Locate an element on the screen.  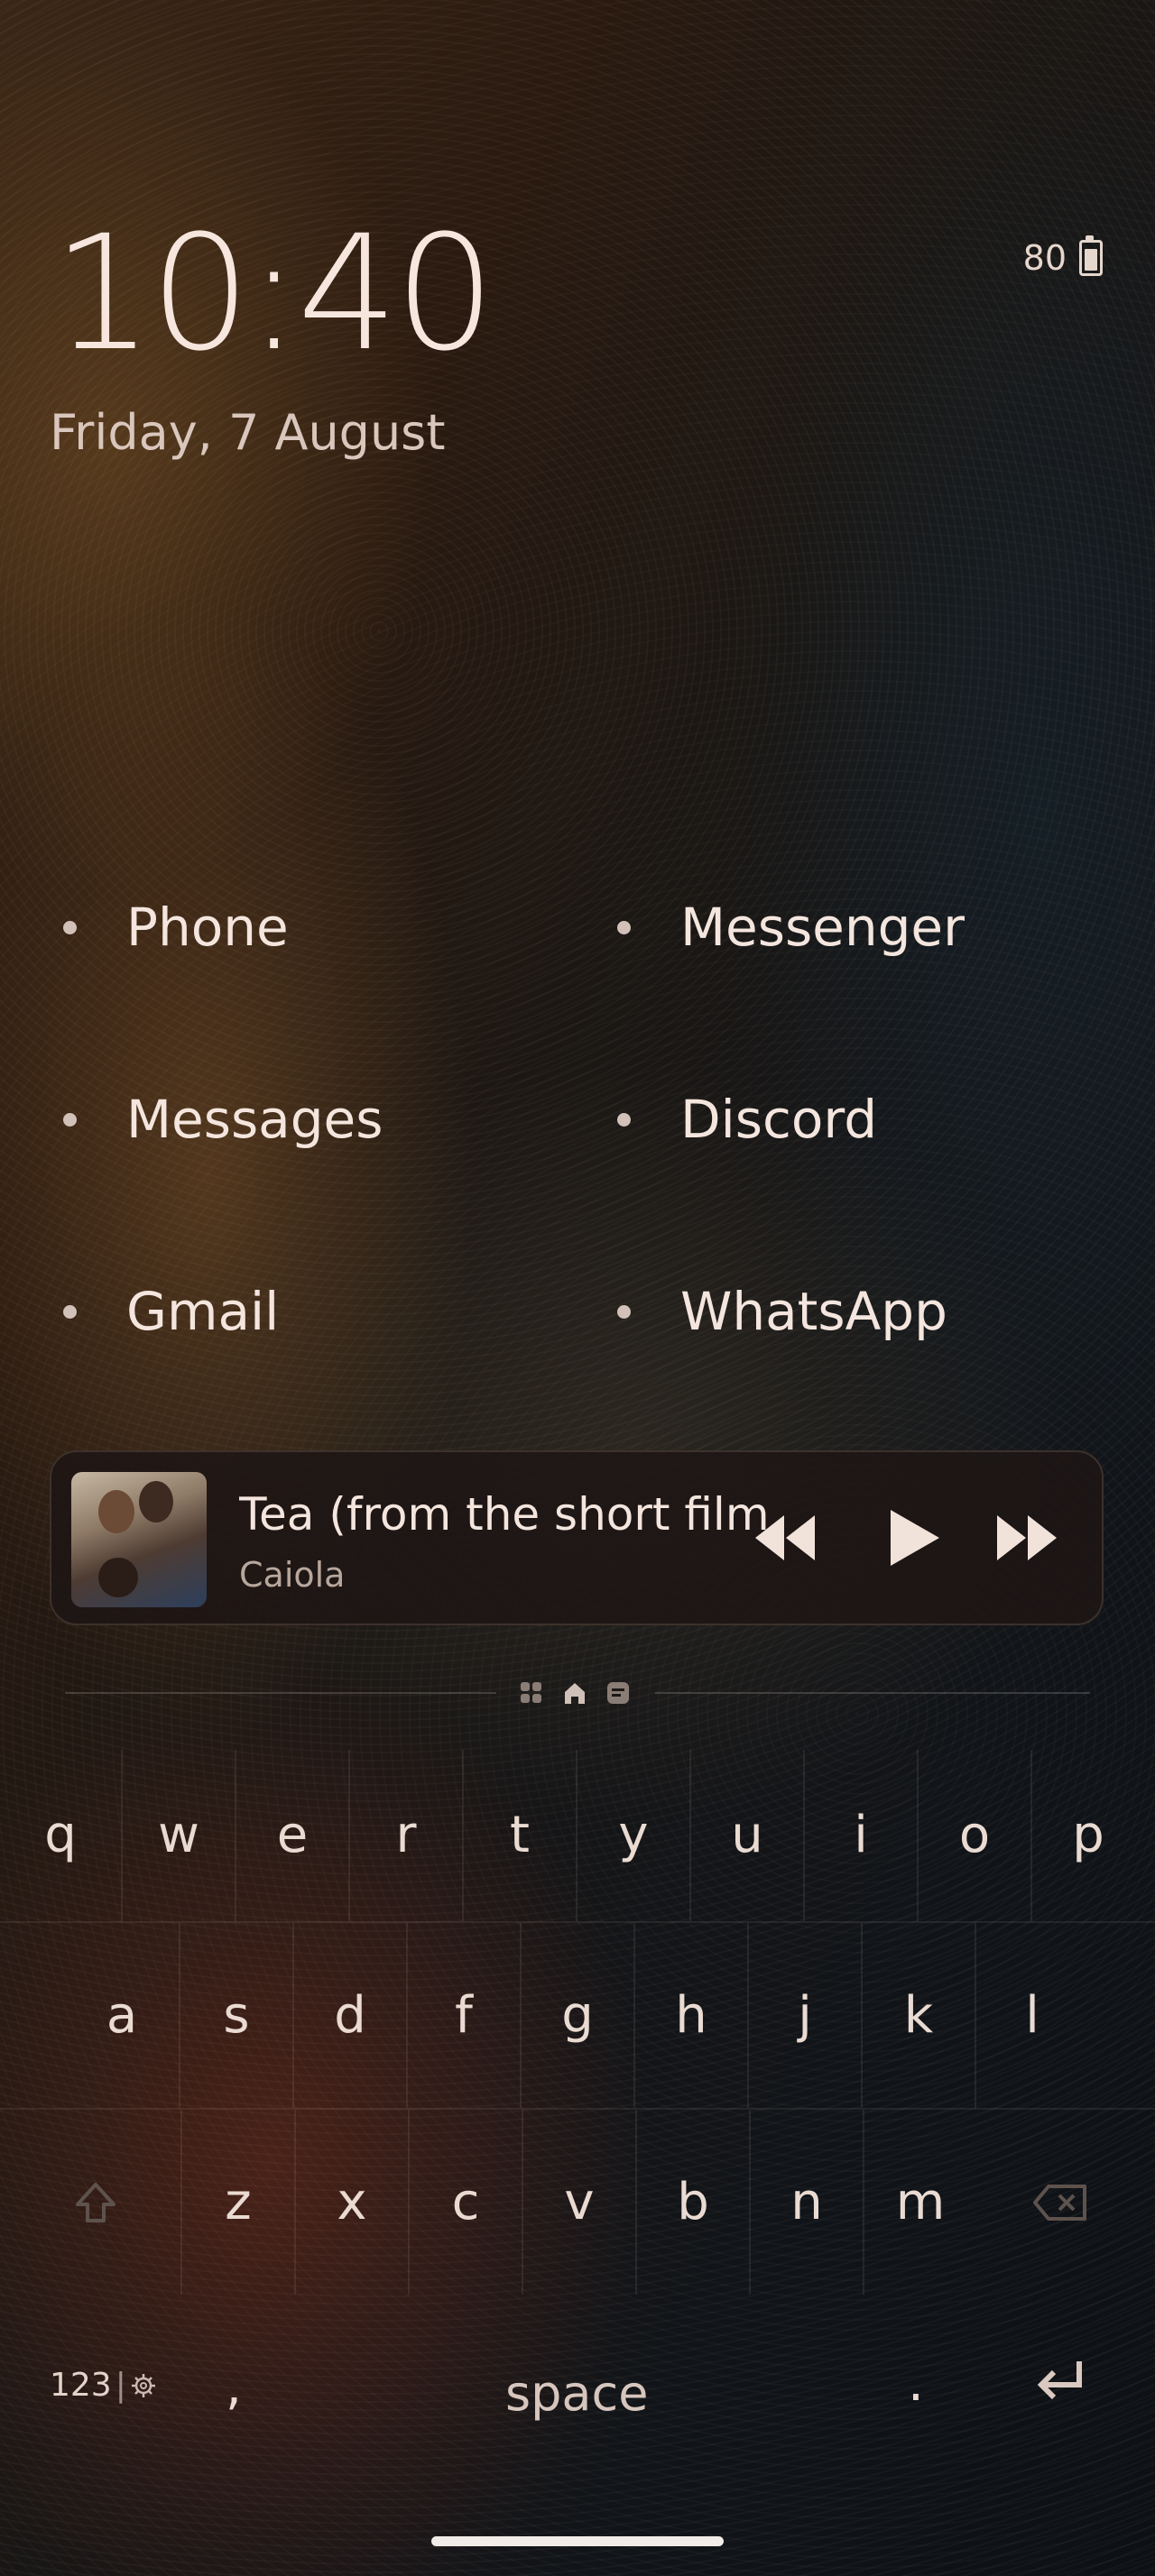
app-label: Messenger is located at coordinates (822, 928).